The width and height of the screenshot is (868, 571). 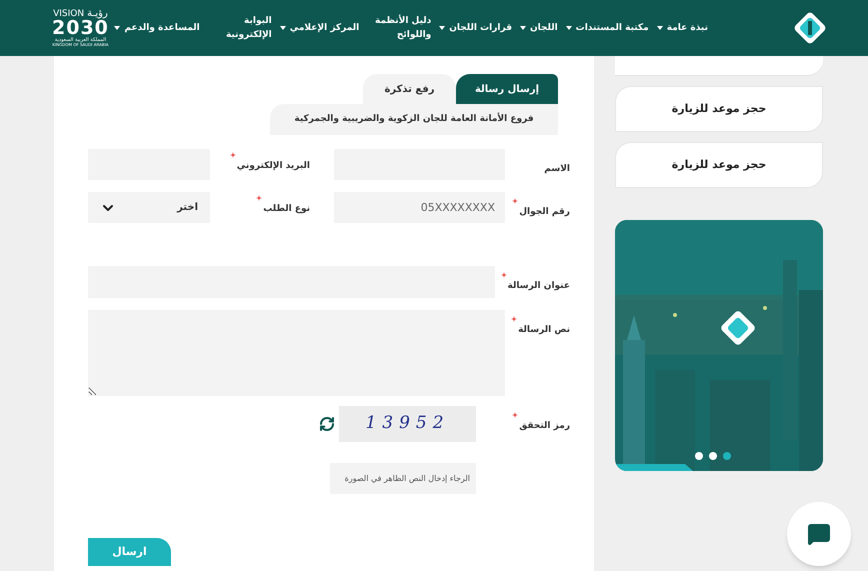 What do you see at coordinates (407, 424) in the screenshot?
I see `captcha-image: 13952` at bounding box center [407, 424].